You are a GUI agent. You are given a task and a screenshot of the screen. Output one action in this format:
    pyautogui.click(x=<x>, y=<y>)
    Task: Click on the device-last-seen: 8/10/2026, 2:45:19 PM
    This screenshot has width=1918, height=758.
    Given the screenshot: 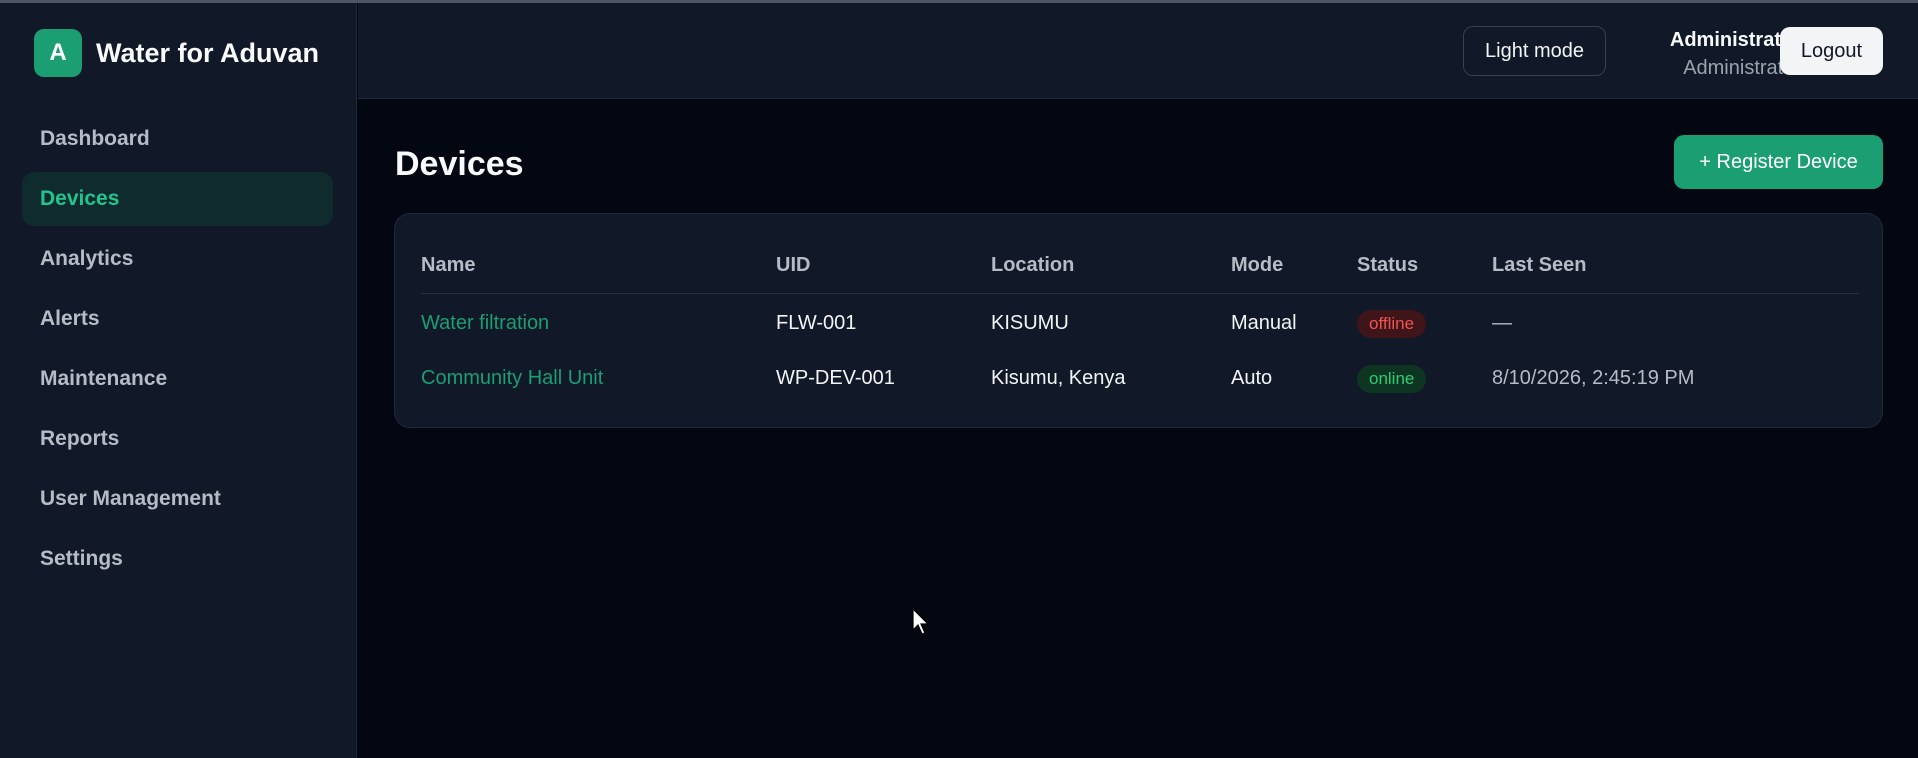 What is the action you would take?
    pyautogui.click(x=1593, y=378)
    